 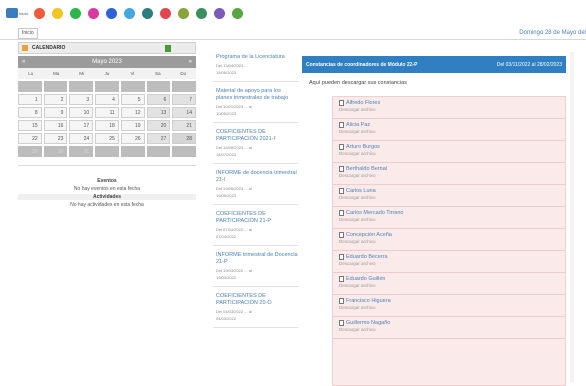 What do you see at coordinates (81, 112) in the screenshot?
I see `calendar-day: 10` at bounding box center [81, 112].